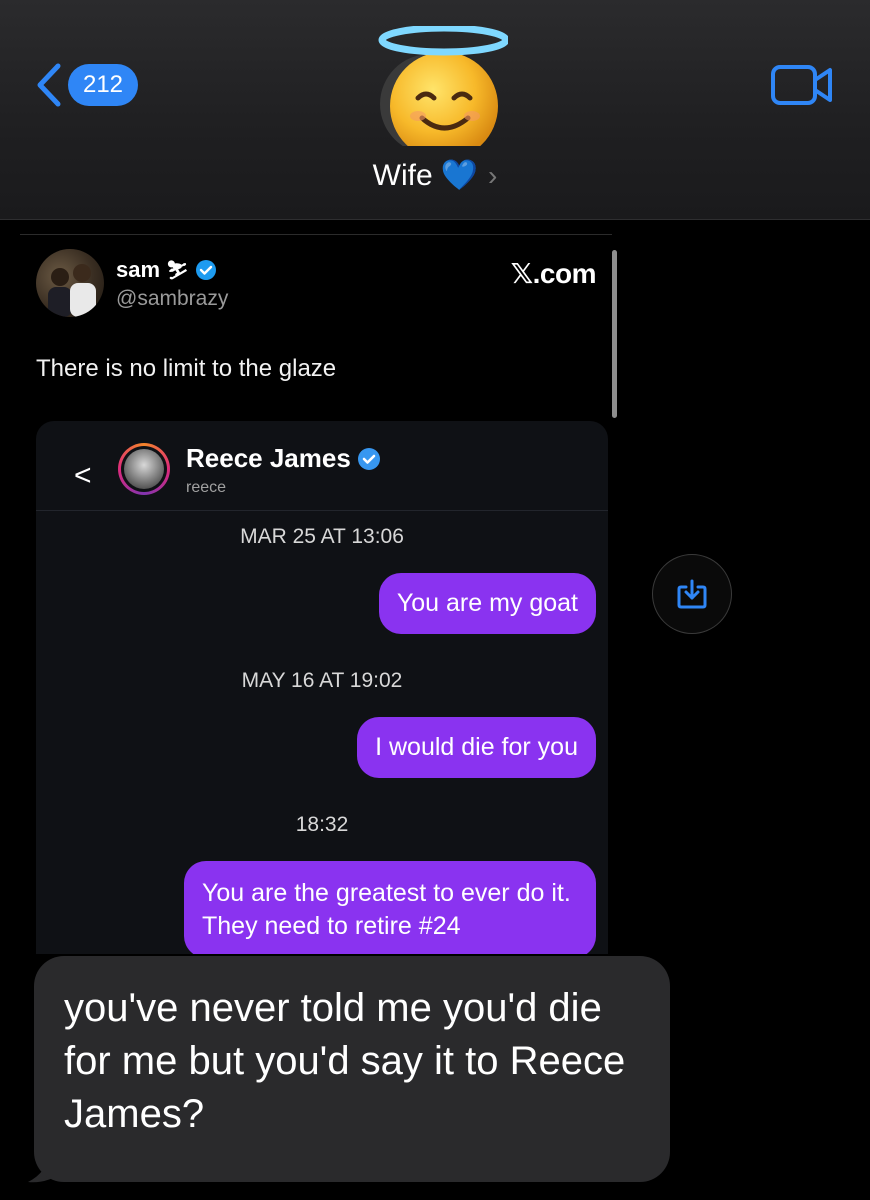  Describe the element at coordinates (476, 747) in the screenshot. I see `dm-sent-message: I would die for you` at that location.